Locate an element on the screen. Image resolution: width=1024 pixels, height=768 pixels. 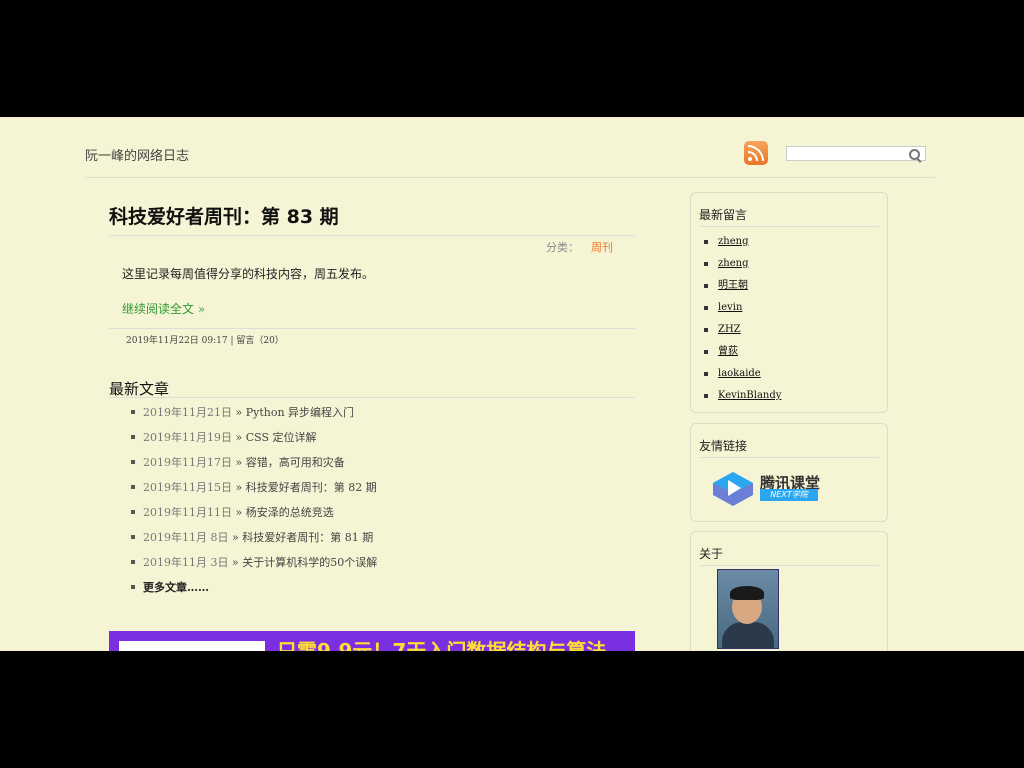
author-avatar is located at coordinates (748, 609).